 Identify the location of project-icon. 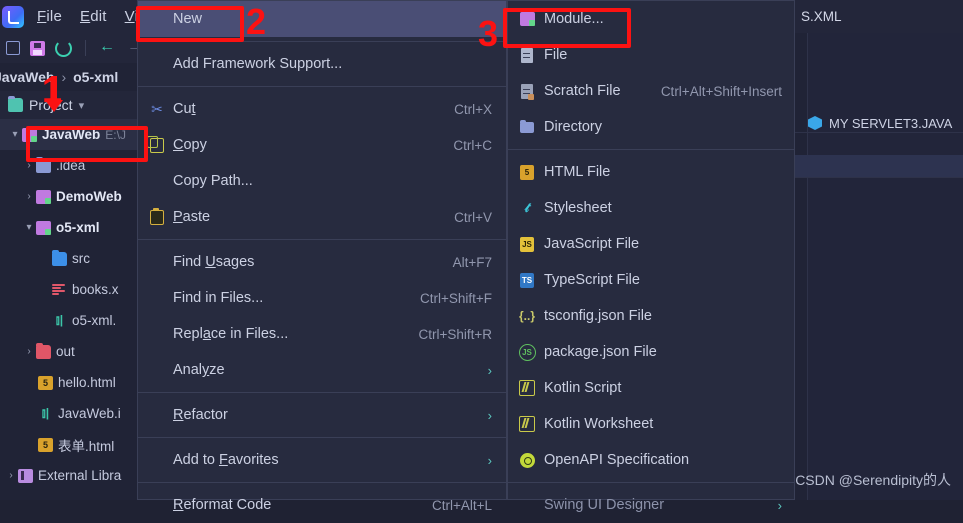
(15, 104).